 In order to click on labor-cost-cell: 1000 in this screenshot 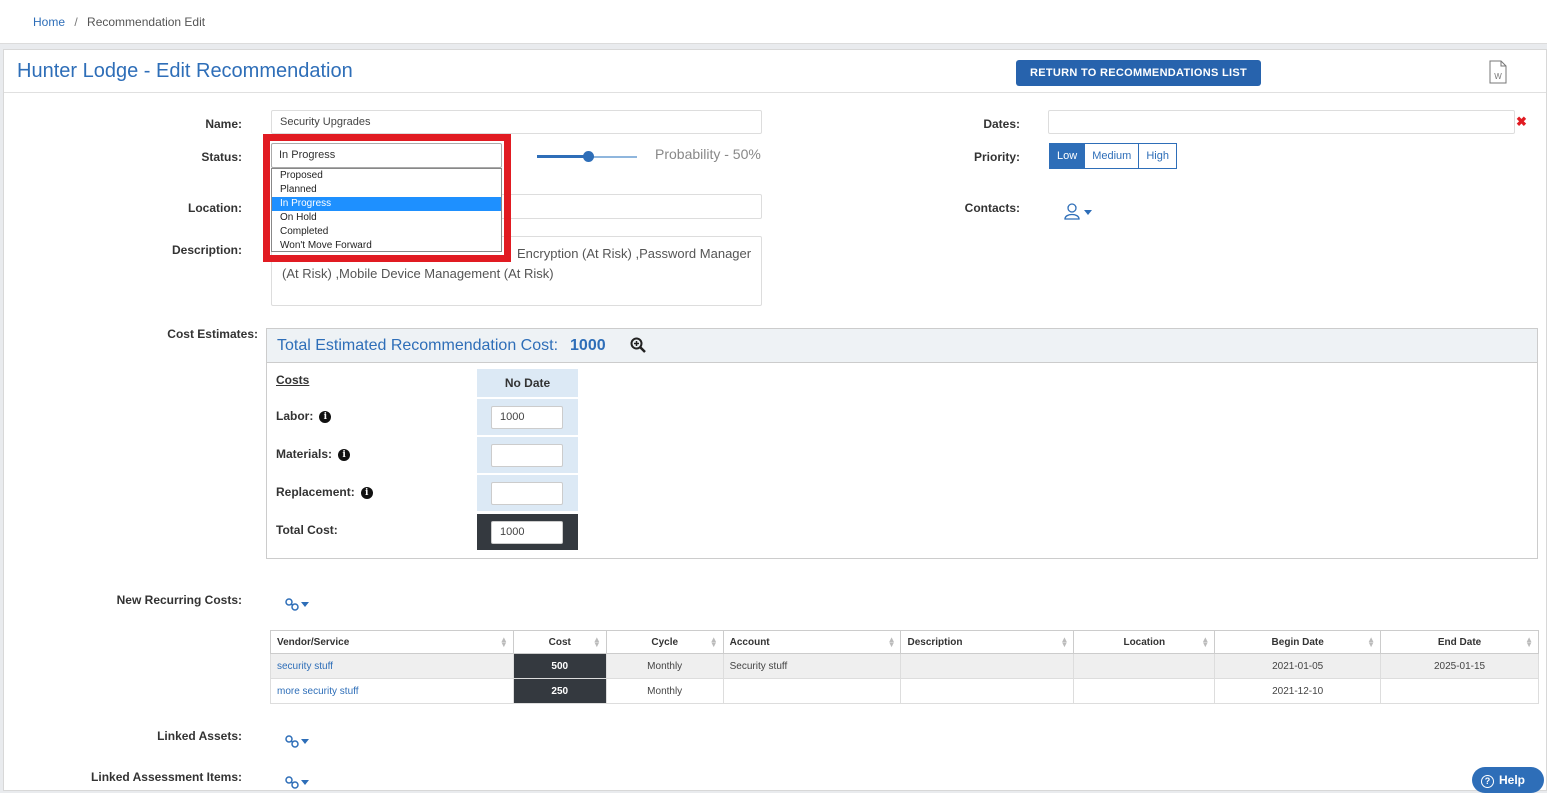, I will do `click(527, 417)`.